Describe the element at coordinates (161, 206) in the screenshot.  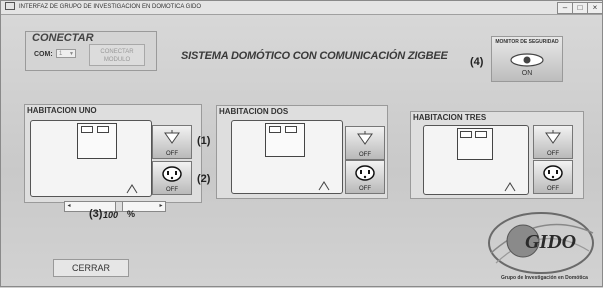
I see `scroll-right-arrow: ▸` at that location.